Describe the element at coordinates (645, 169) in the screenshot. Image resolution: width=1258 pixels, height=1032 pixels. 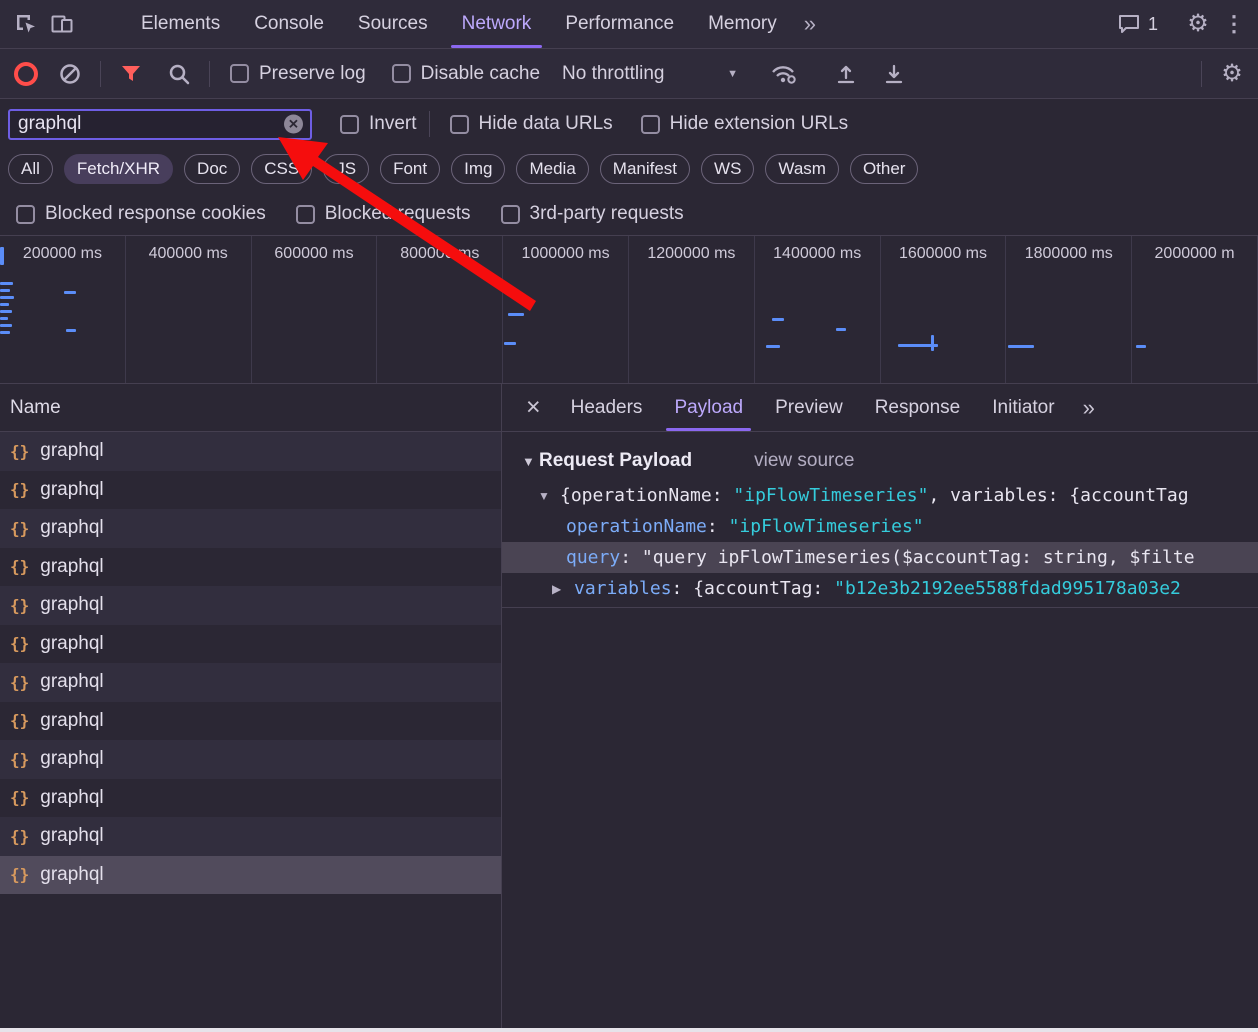
I see `chip-manifest: Manifest` at that location.